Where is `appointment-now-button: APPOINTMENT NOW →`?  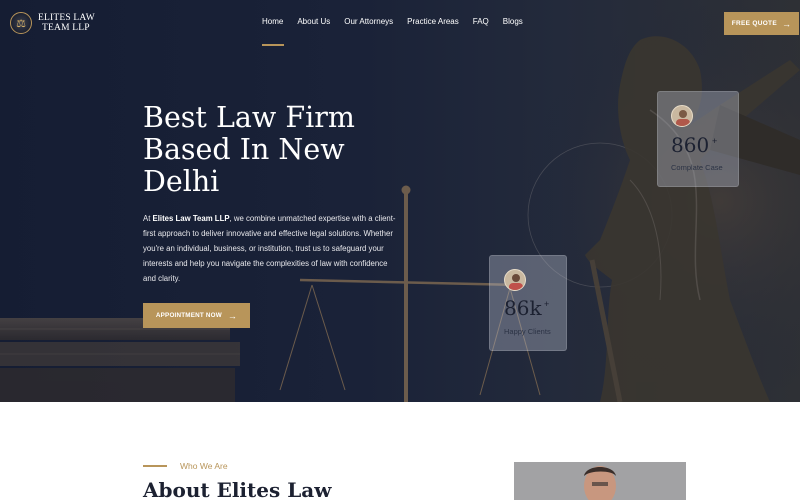 appointment-now-button: APPOINTMENT NOW → is located at coordinates (196, 315).